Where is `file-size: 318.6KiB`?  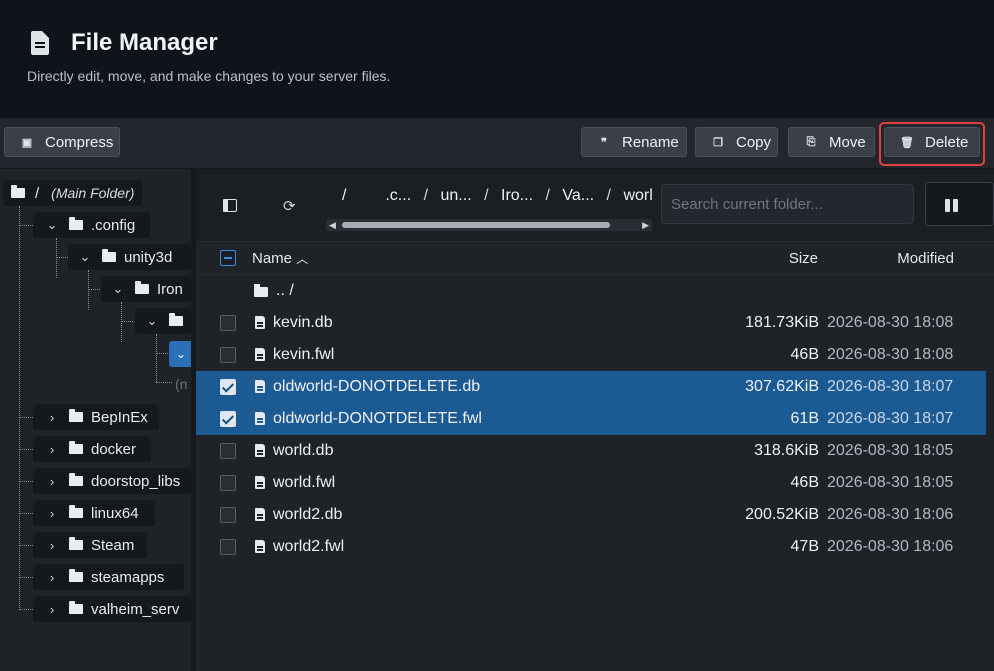 file-size: 318.6KiB is located at coordinates (786, 450).